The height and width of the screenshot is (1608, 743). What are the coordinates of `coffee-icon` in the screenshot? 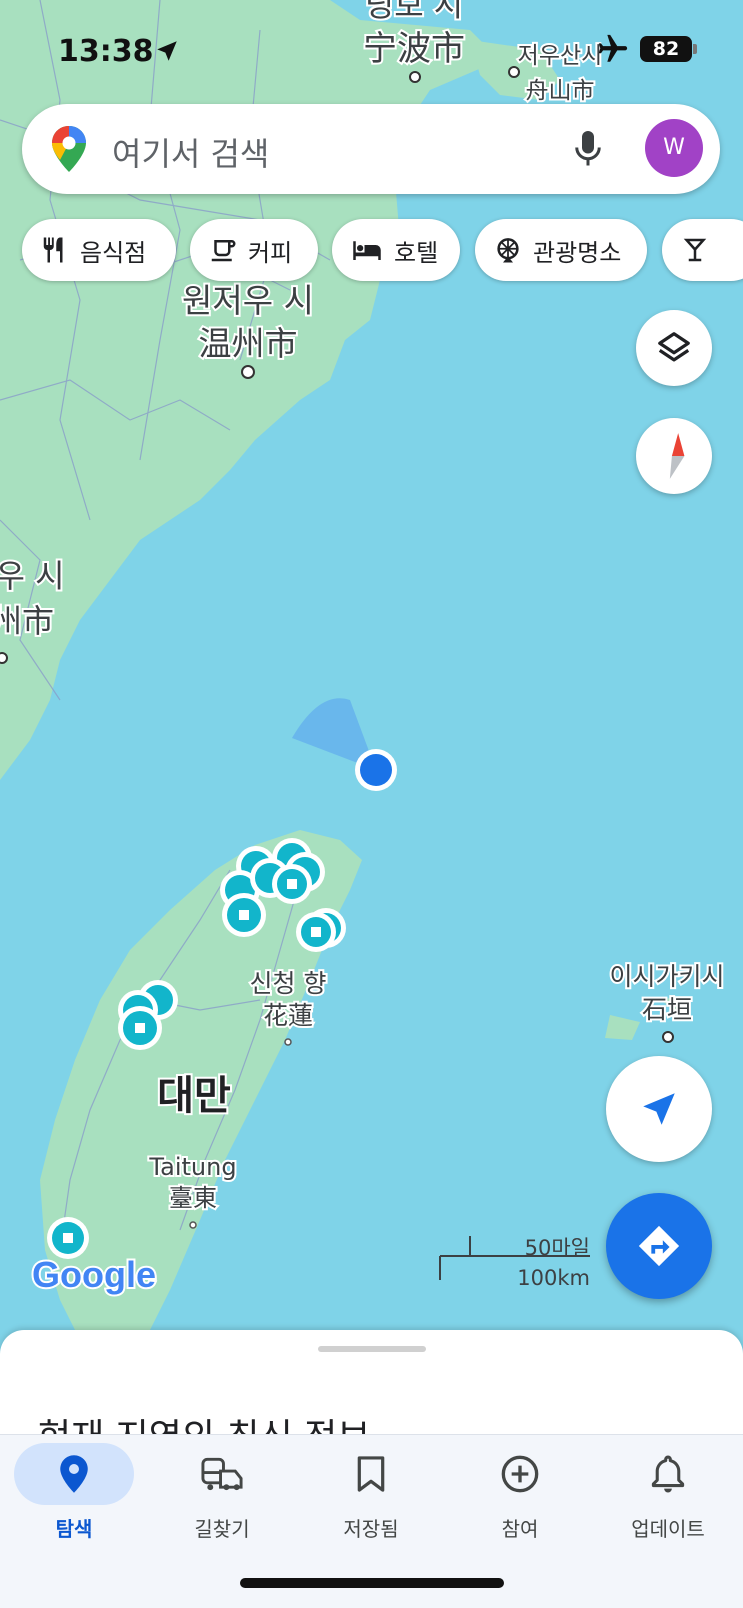 It's located at (223, 251).